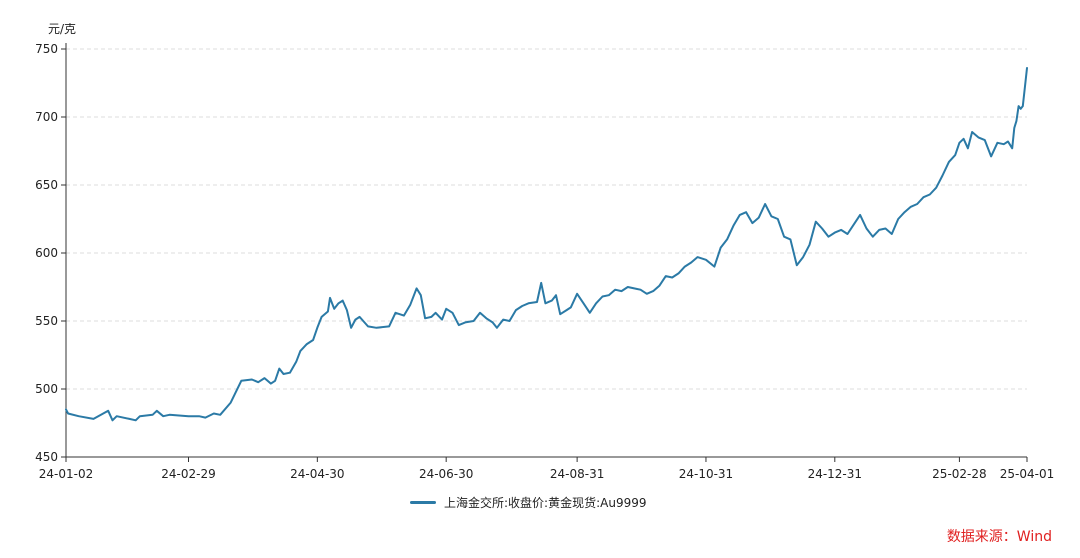 This screenshot has height=558, width=1080. What do you see at coordinates (188, 474) in the screenshot?
I see `x-tick-label: 24-02-29` at bounding box center [188, 474].